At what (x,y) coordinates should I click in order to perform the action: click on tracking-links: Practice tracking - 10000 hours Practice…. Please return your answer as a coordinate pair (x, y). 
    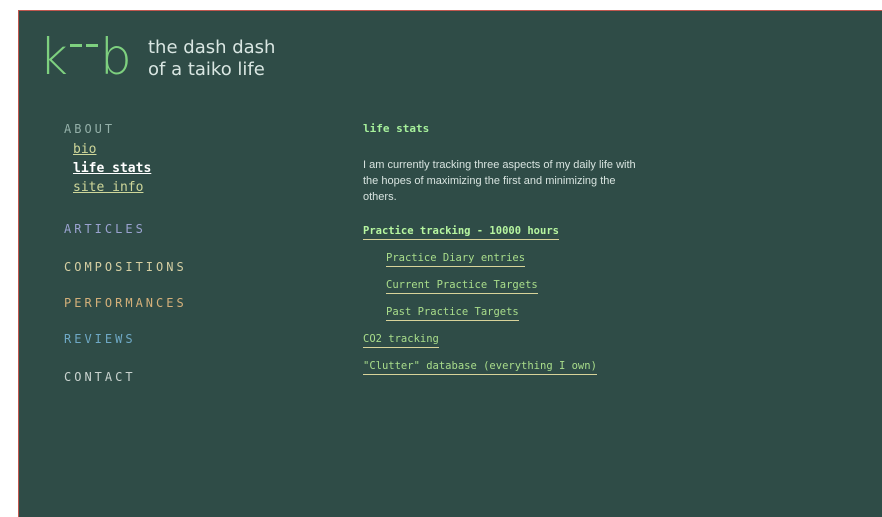
    Looking at the image, I should click on (573, 300).